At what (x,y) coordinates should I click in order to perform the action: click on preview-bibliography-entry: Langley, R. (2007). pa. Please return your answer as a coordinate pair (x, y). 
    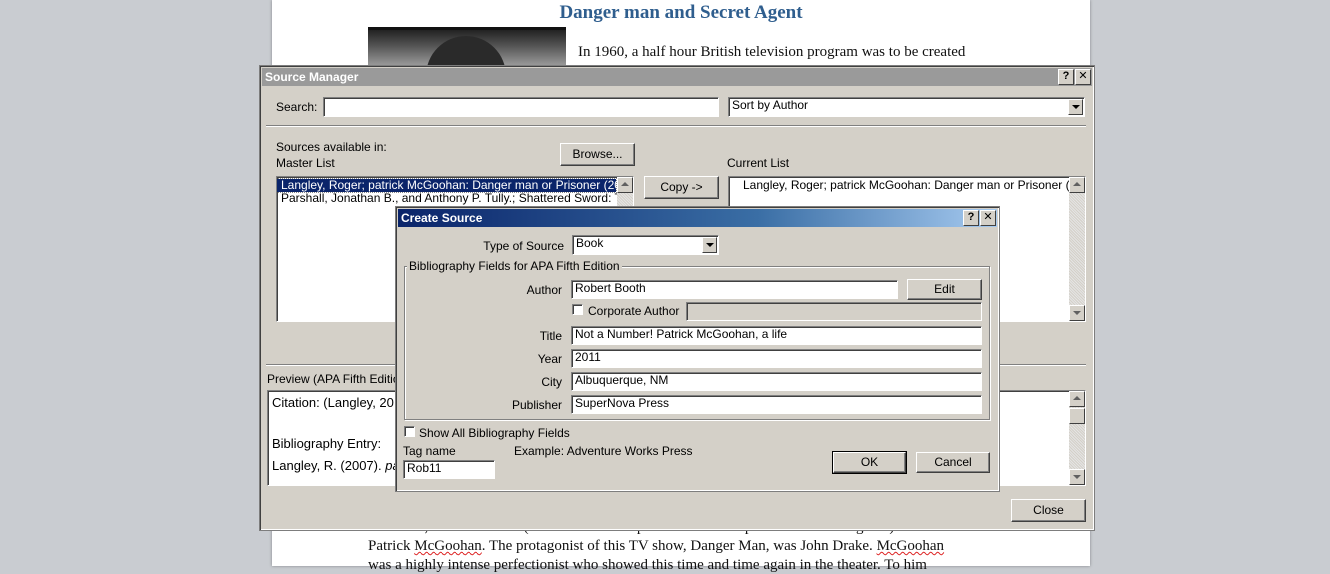
    Looking at the image, I should click on (336, 465).